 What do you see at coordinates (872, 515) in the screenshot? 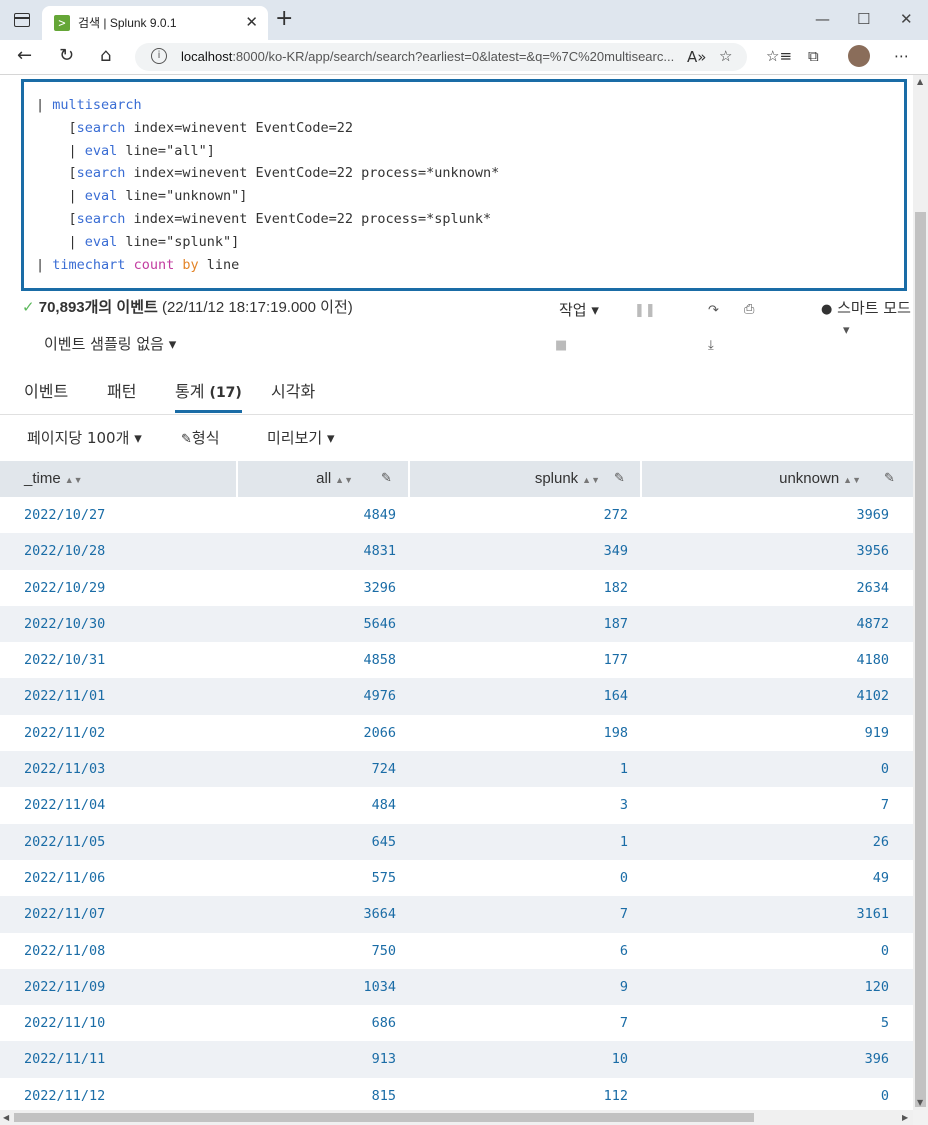
I see `cell-unknown: 3969` at bounding box center [872, 515].